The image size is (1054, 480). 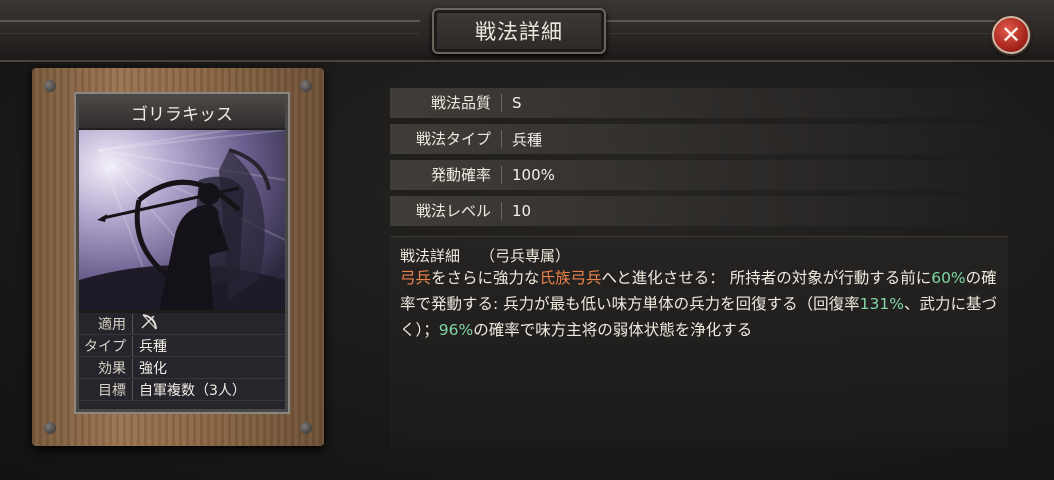 I want to click on stat-label: 発動確率, so click(x=446, y=175).